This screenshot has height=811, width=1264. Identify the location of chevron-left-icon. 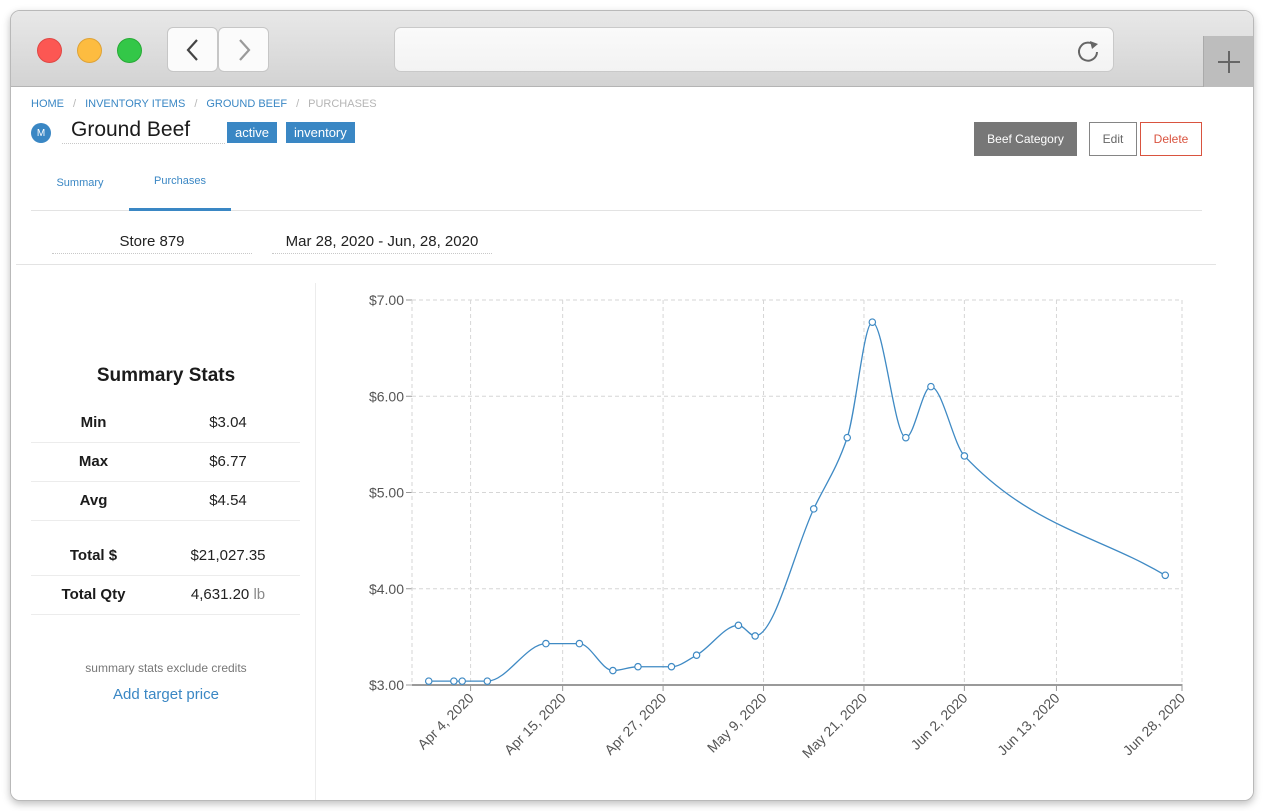
(192, 49).